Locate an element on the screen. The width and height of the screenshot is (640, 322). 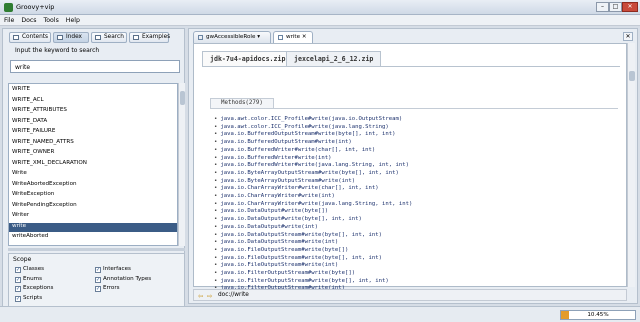
index-list-item: WRITE_FAILURE is located at coordinates (33, 131).